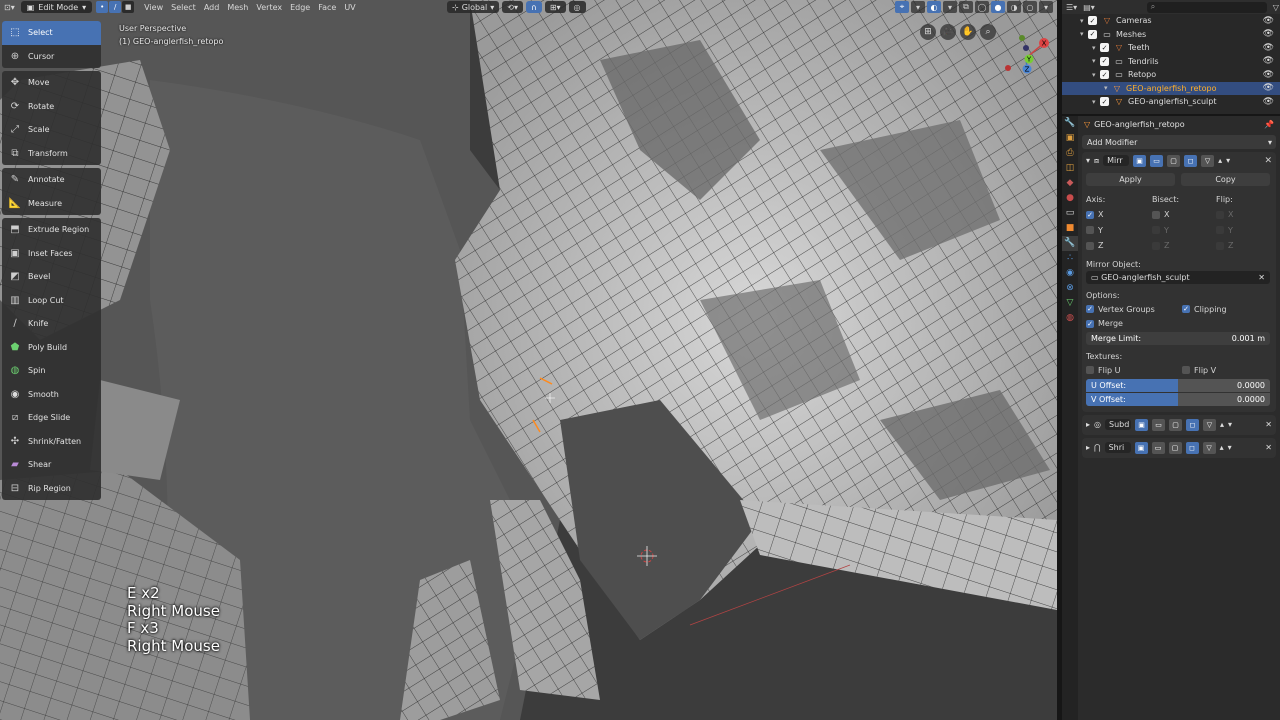 This screenshot has width=1280, height=720. What do you see at coordinates (1261, 277) in the screenshot?
I see `clear-icon: ✕` at bounding box center [1261, 277].